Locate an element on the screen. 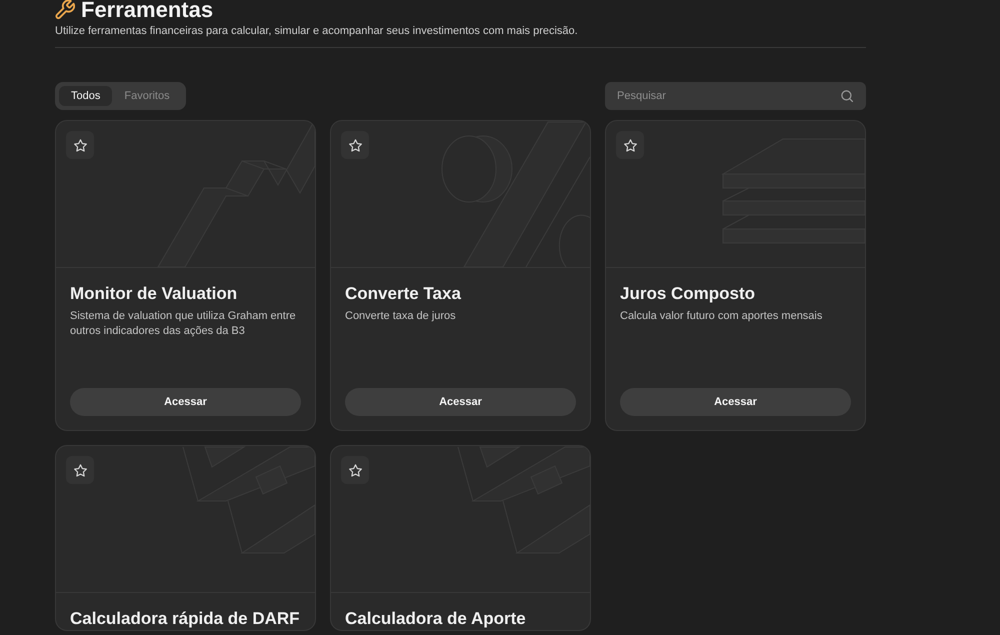 This screenshot has width=1000, height=635. search-field: Pesquisar is located at coordinates (735, 96).